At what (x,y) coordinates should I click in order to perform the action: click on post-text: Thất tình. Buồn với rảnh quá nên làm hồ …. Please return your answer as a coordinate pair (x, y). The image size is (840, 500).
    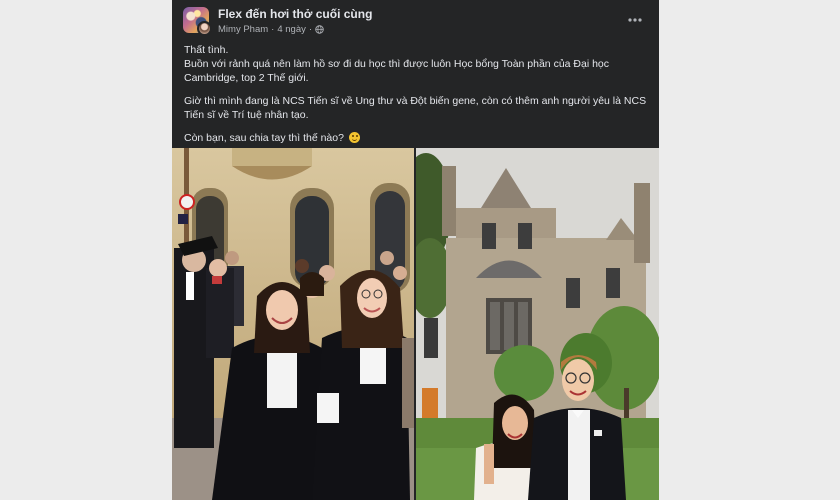
    Looking at the image, I should click on (416, 98).